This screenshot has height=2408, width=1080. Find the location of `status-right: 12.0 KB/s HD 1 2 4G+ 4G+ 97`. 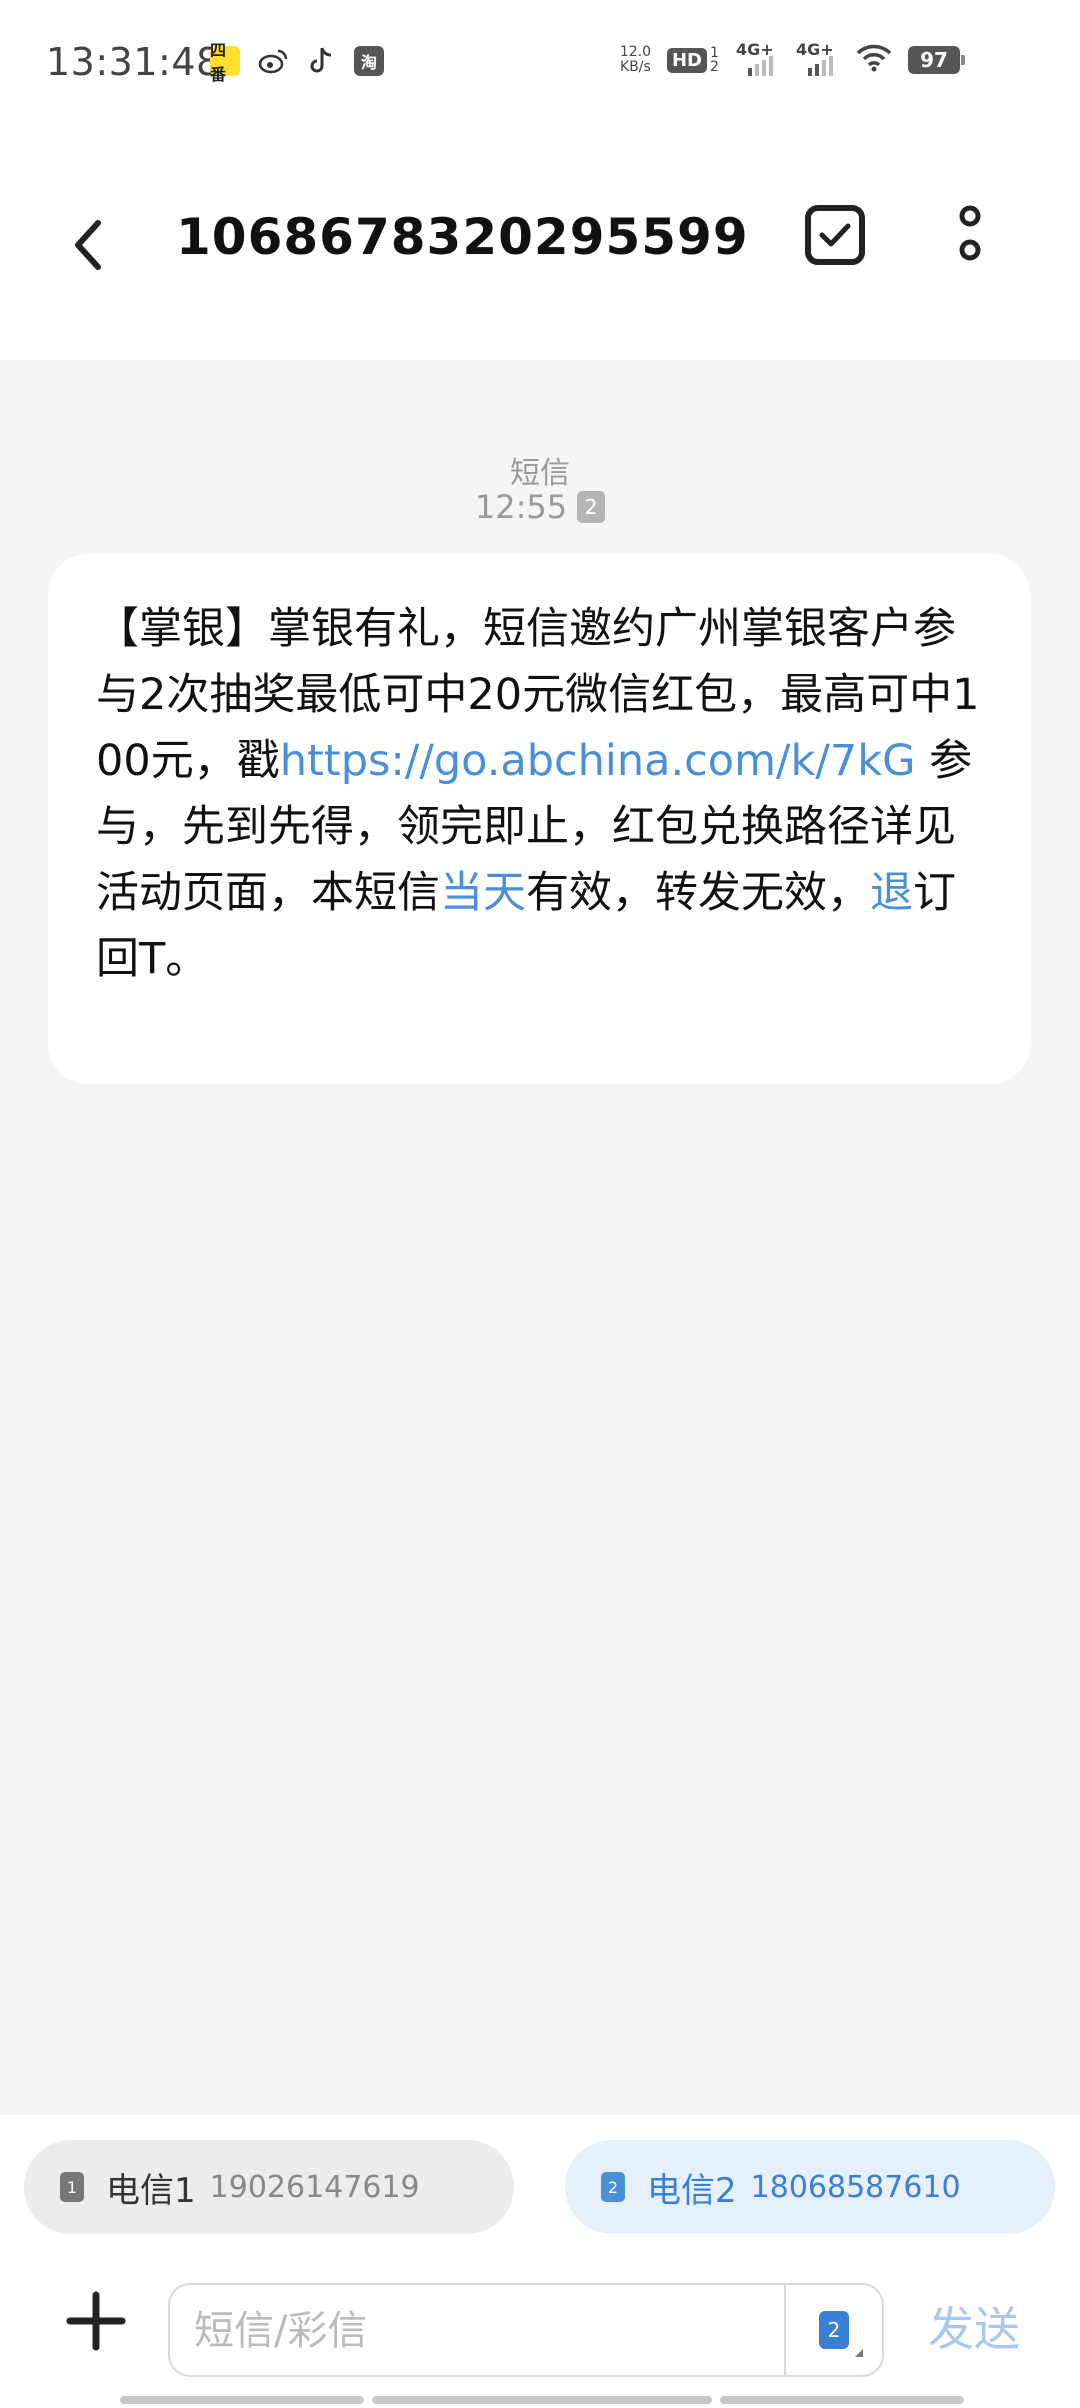

status-right: 12.0 KB/s HD 1 2 4G+ 4G+ 97 is located at coordinates (792, 58).